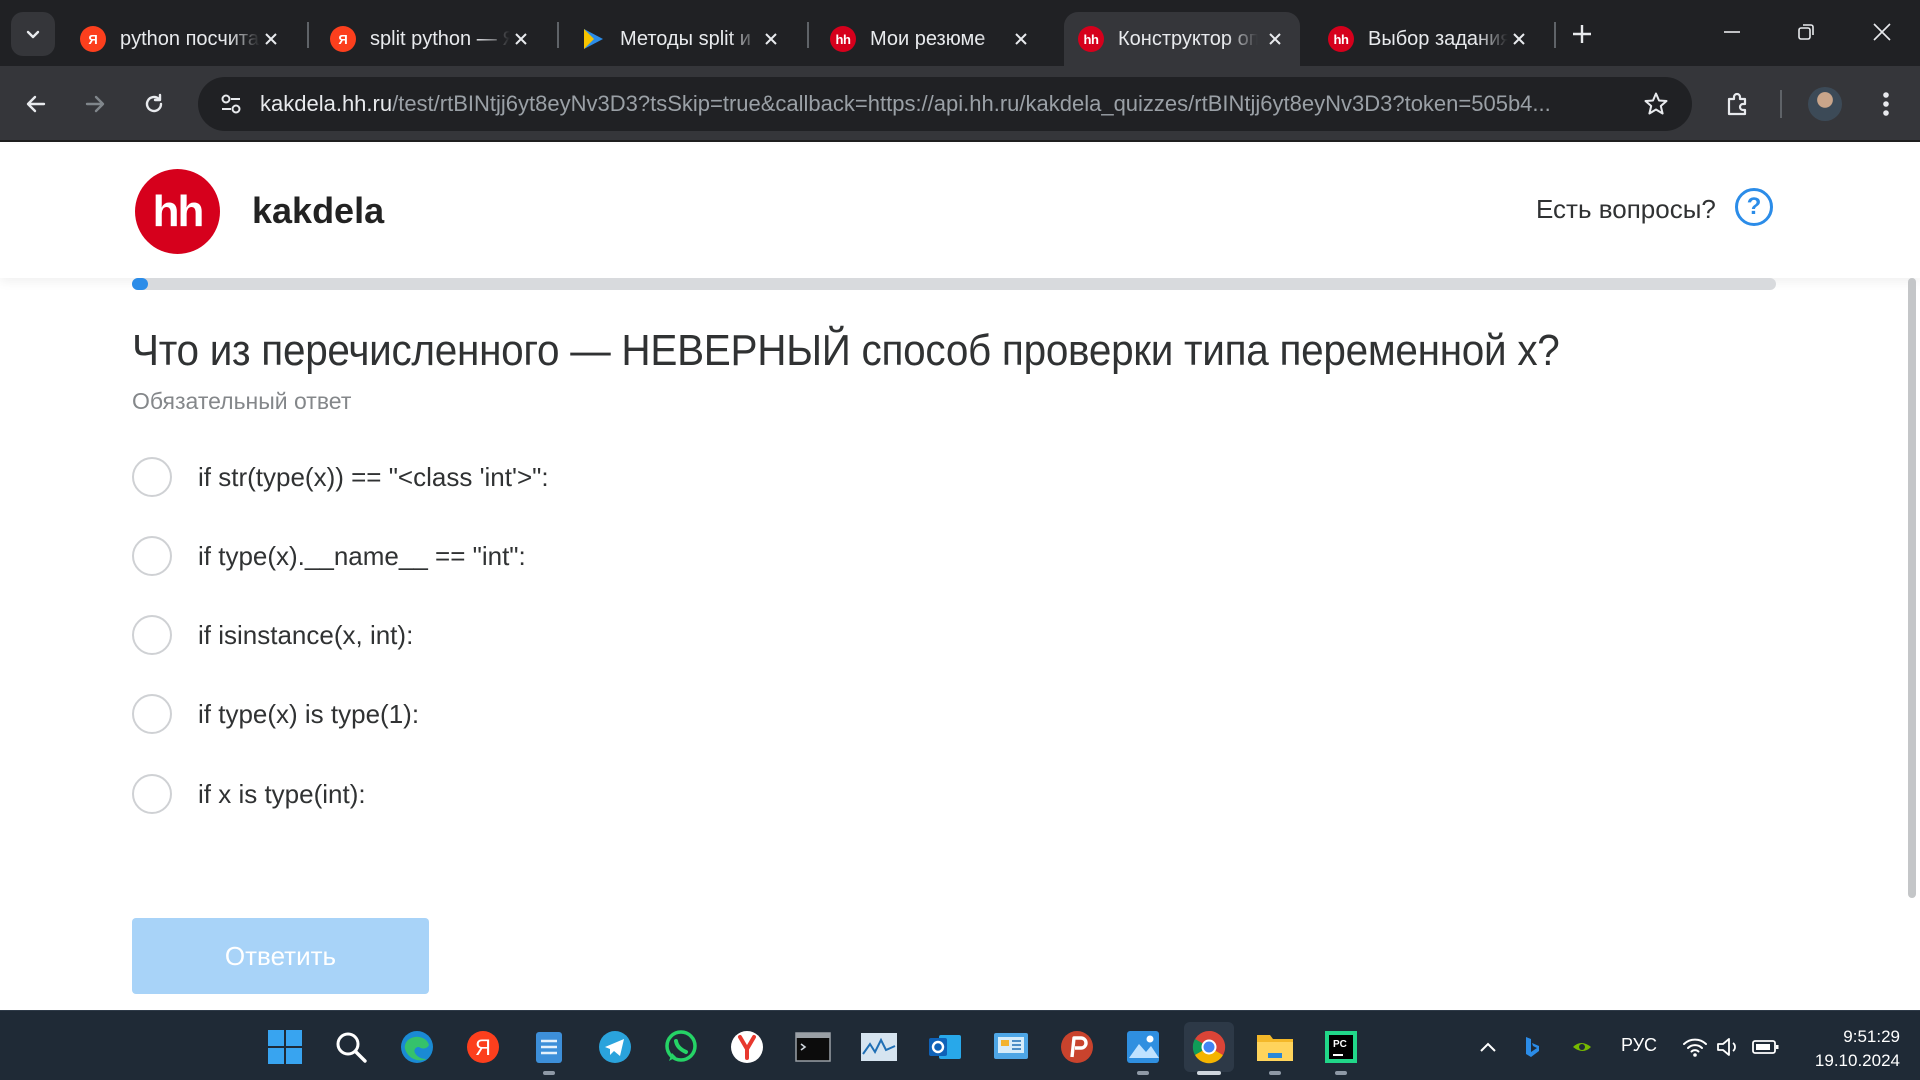  Describe the element at coordinates (1011, 1047) in the screenshot. I see `control-panel-icon` at that location.